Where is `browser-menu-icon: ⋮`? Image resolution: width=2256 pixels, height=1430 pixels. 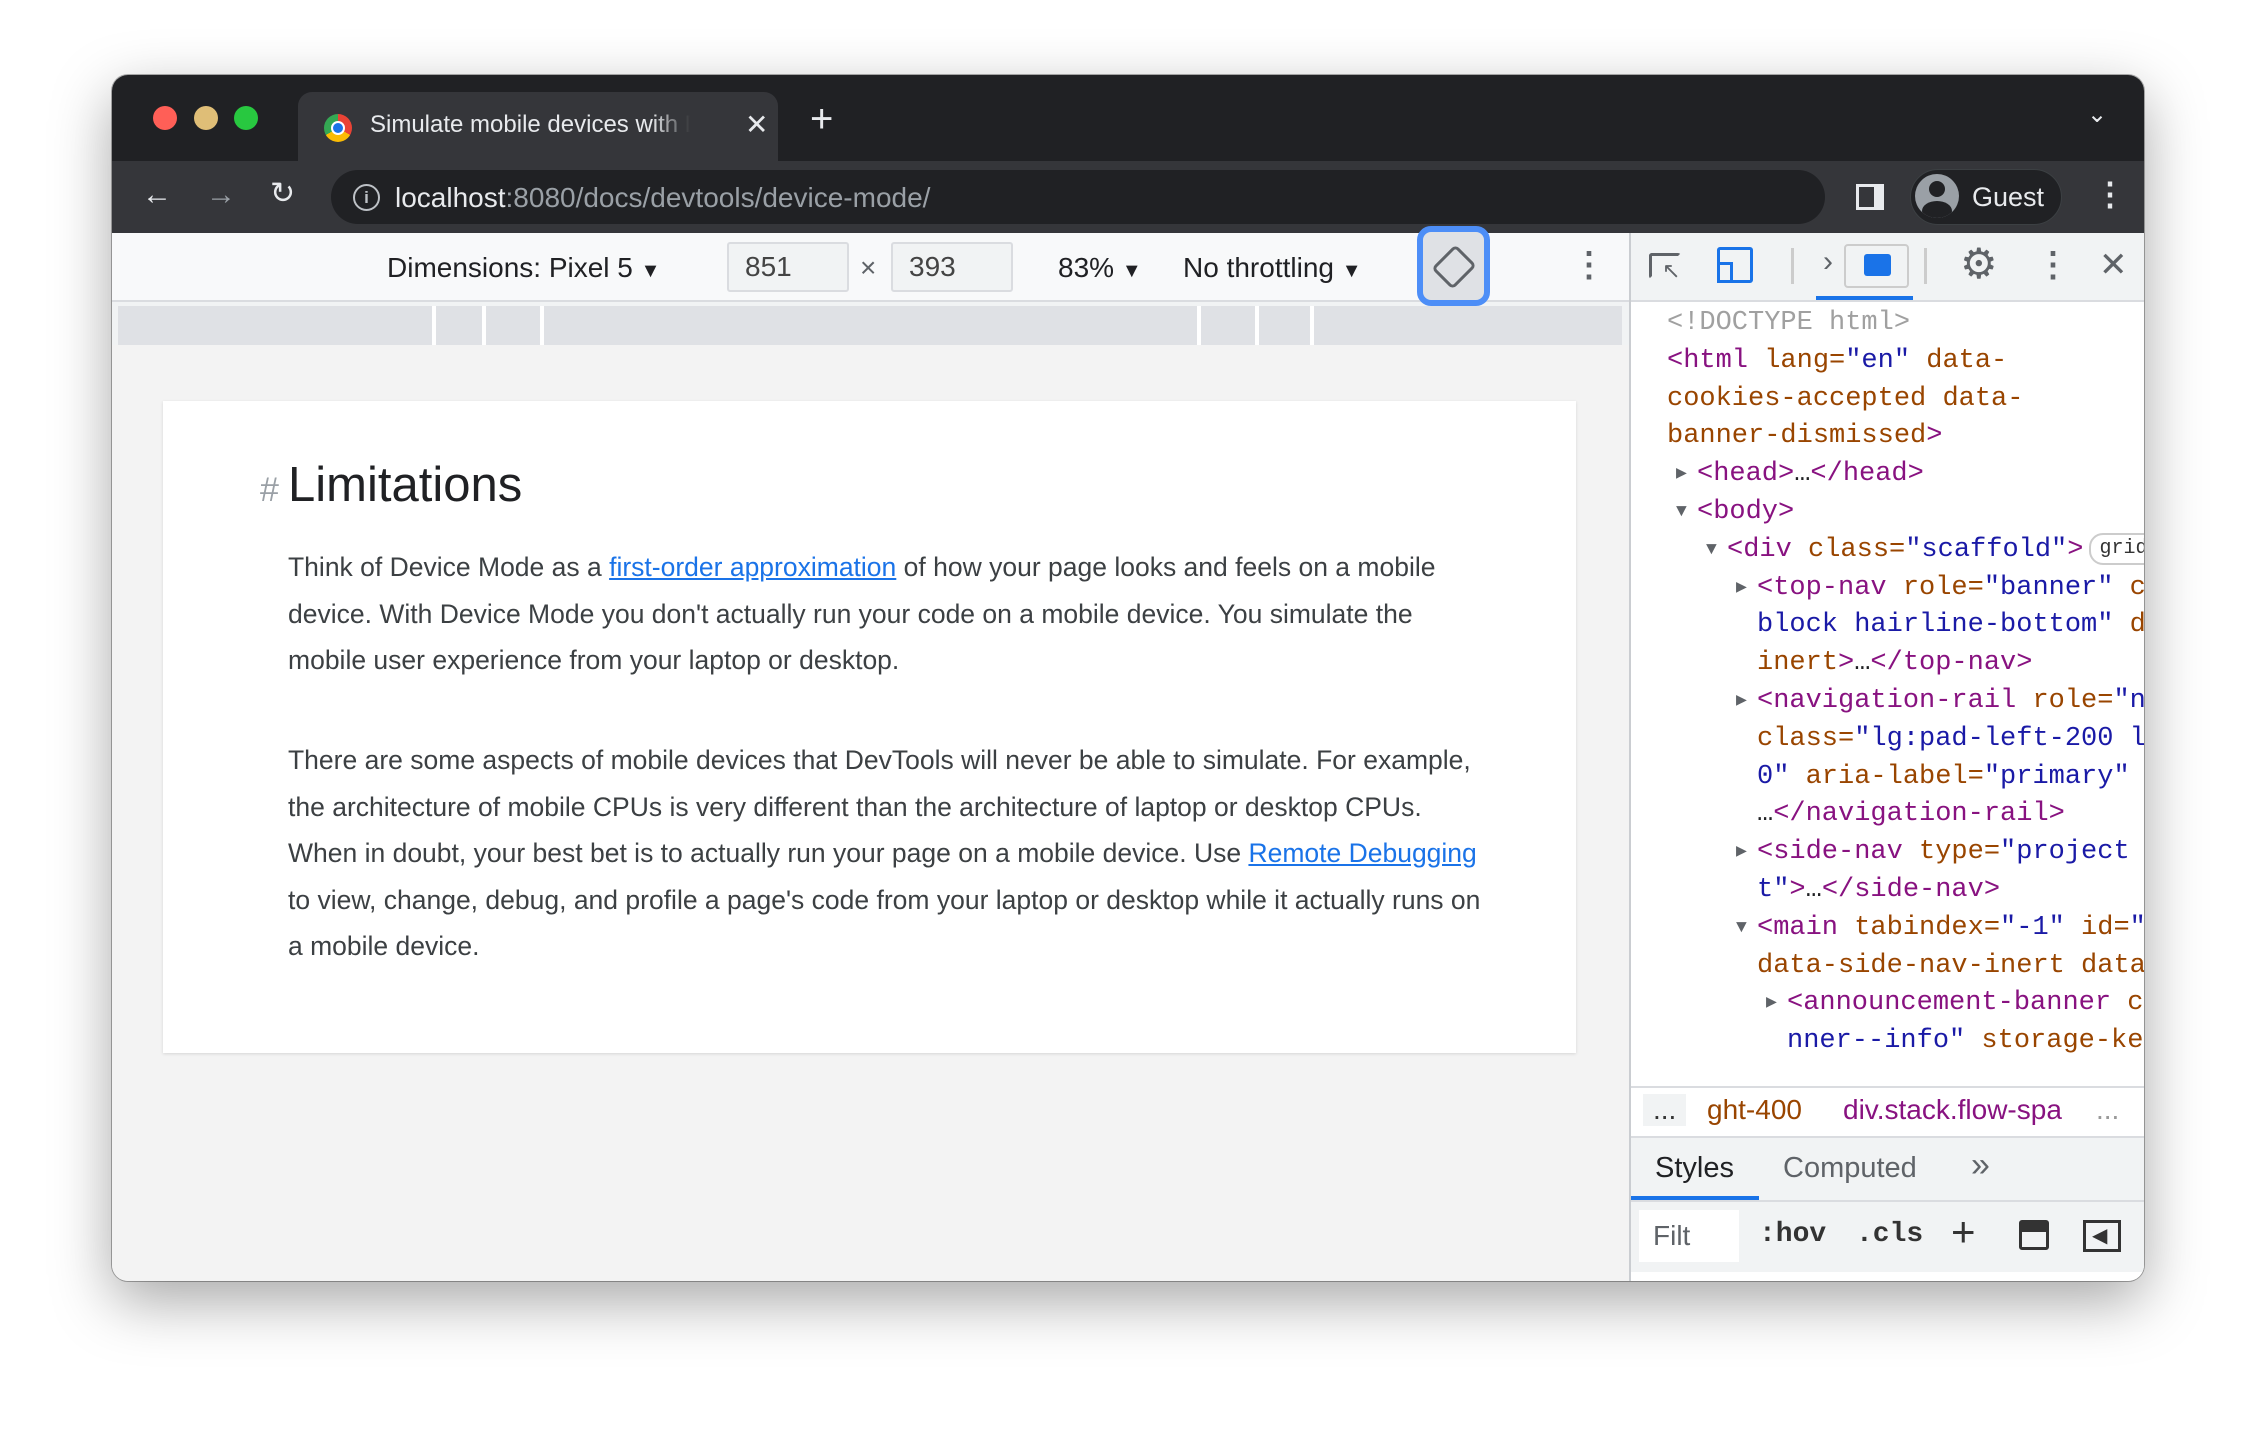 browser-menu-icon: ⋮ is located at coordinates (2110, 194).